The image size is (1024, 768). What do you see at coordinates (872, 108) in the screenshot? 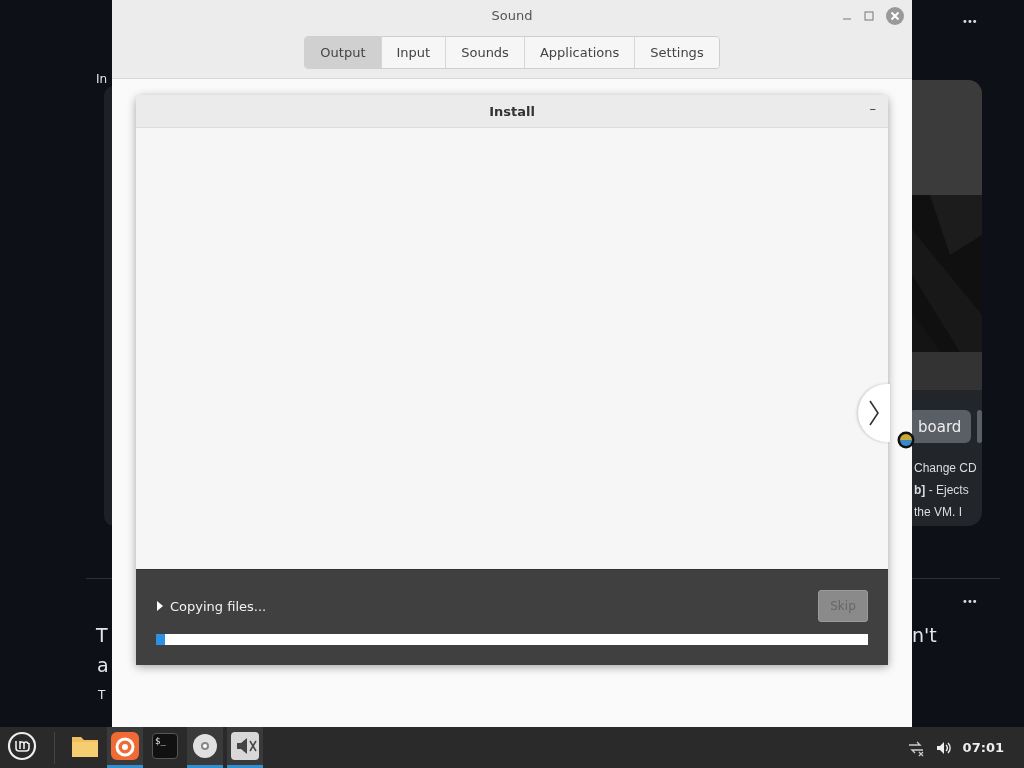
I see `minimize-button: –` at bounding box center [872, 108].